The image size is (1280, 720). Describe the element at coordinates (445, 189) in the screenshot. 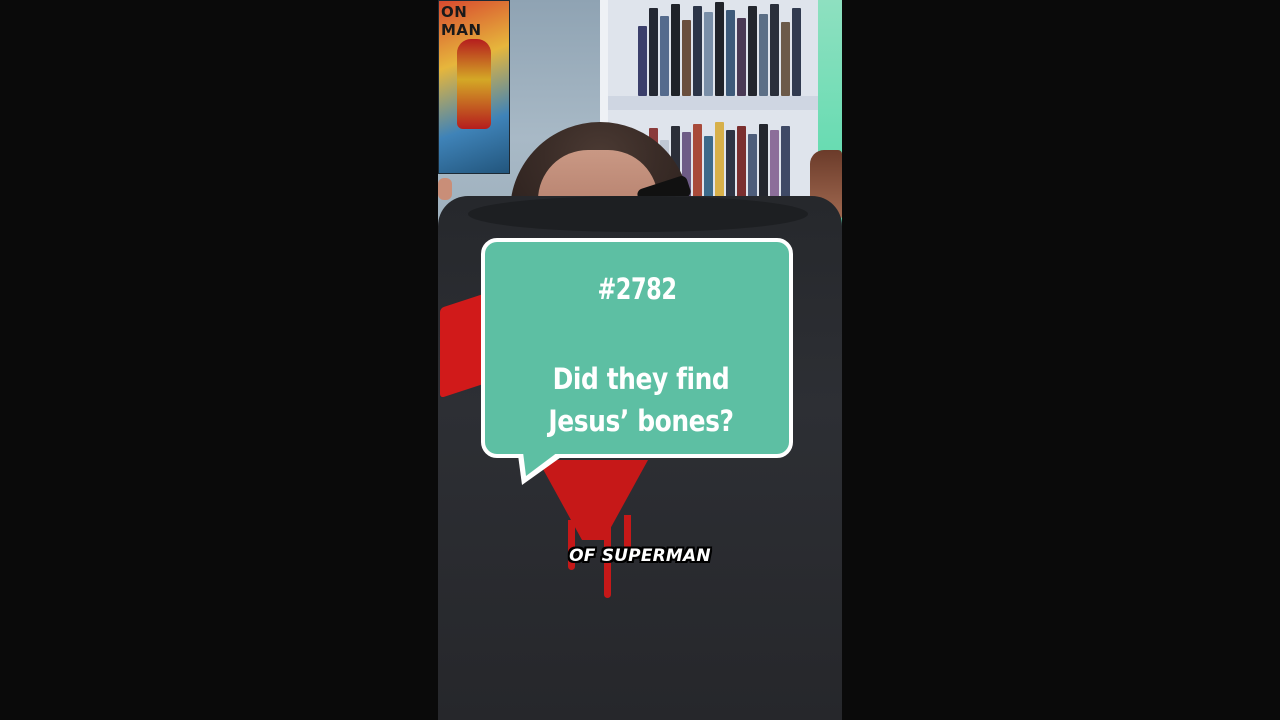

I see `left-hand` at that location.